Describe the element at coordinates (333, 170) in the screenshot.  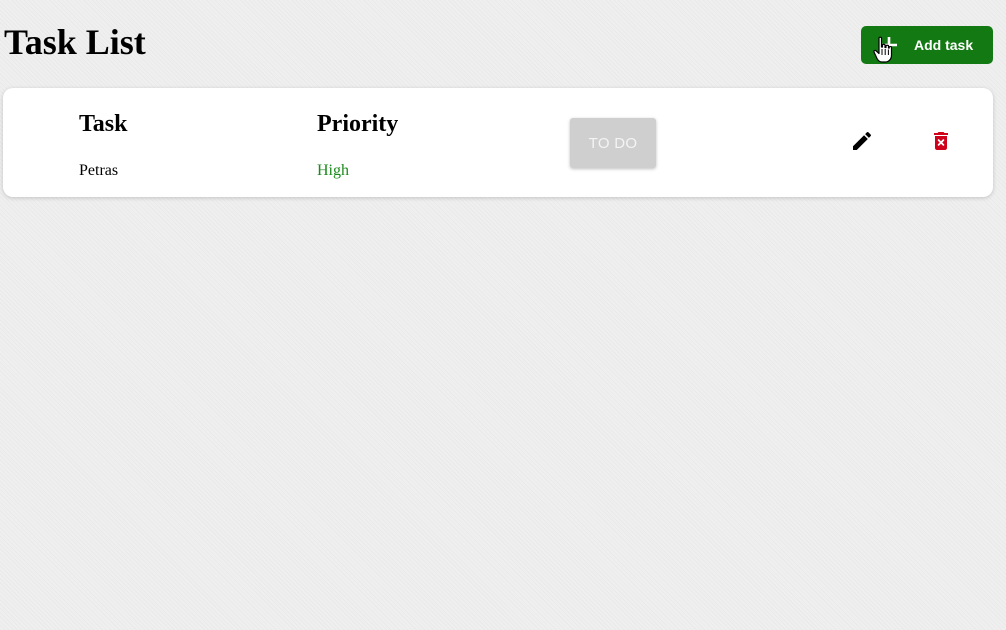
I see `priority-value: High` at that location.